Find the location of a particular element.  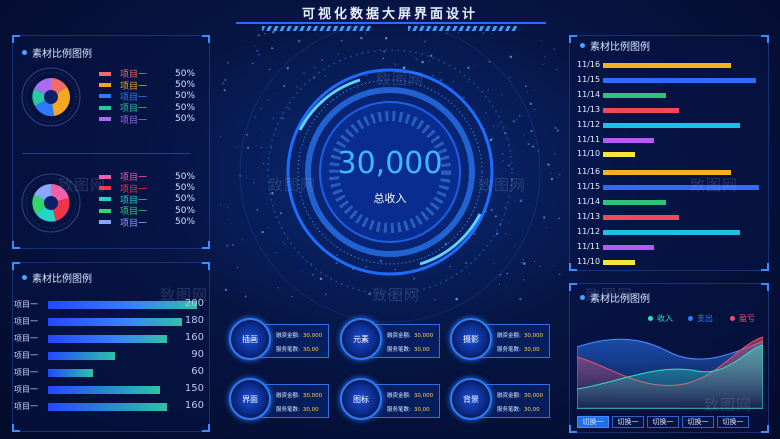

tab-switch-4: 切换一 is located at coordinates (698, 422).